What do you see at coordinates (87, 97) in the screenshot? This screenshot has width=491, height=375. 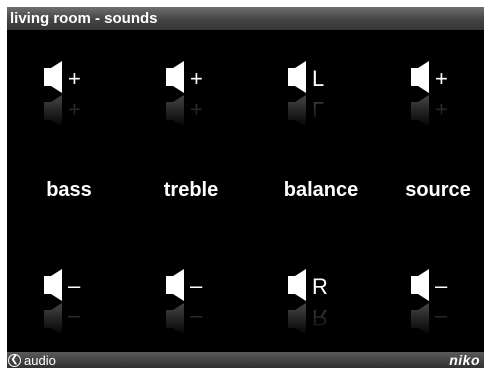 I see `bass-up-button: + +` at bounding box center [87, 97].